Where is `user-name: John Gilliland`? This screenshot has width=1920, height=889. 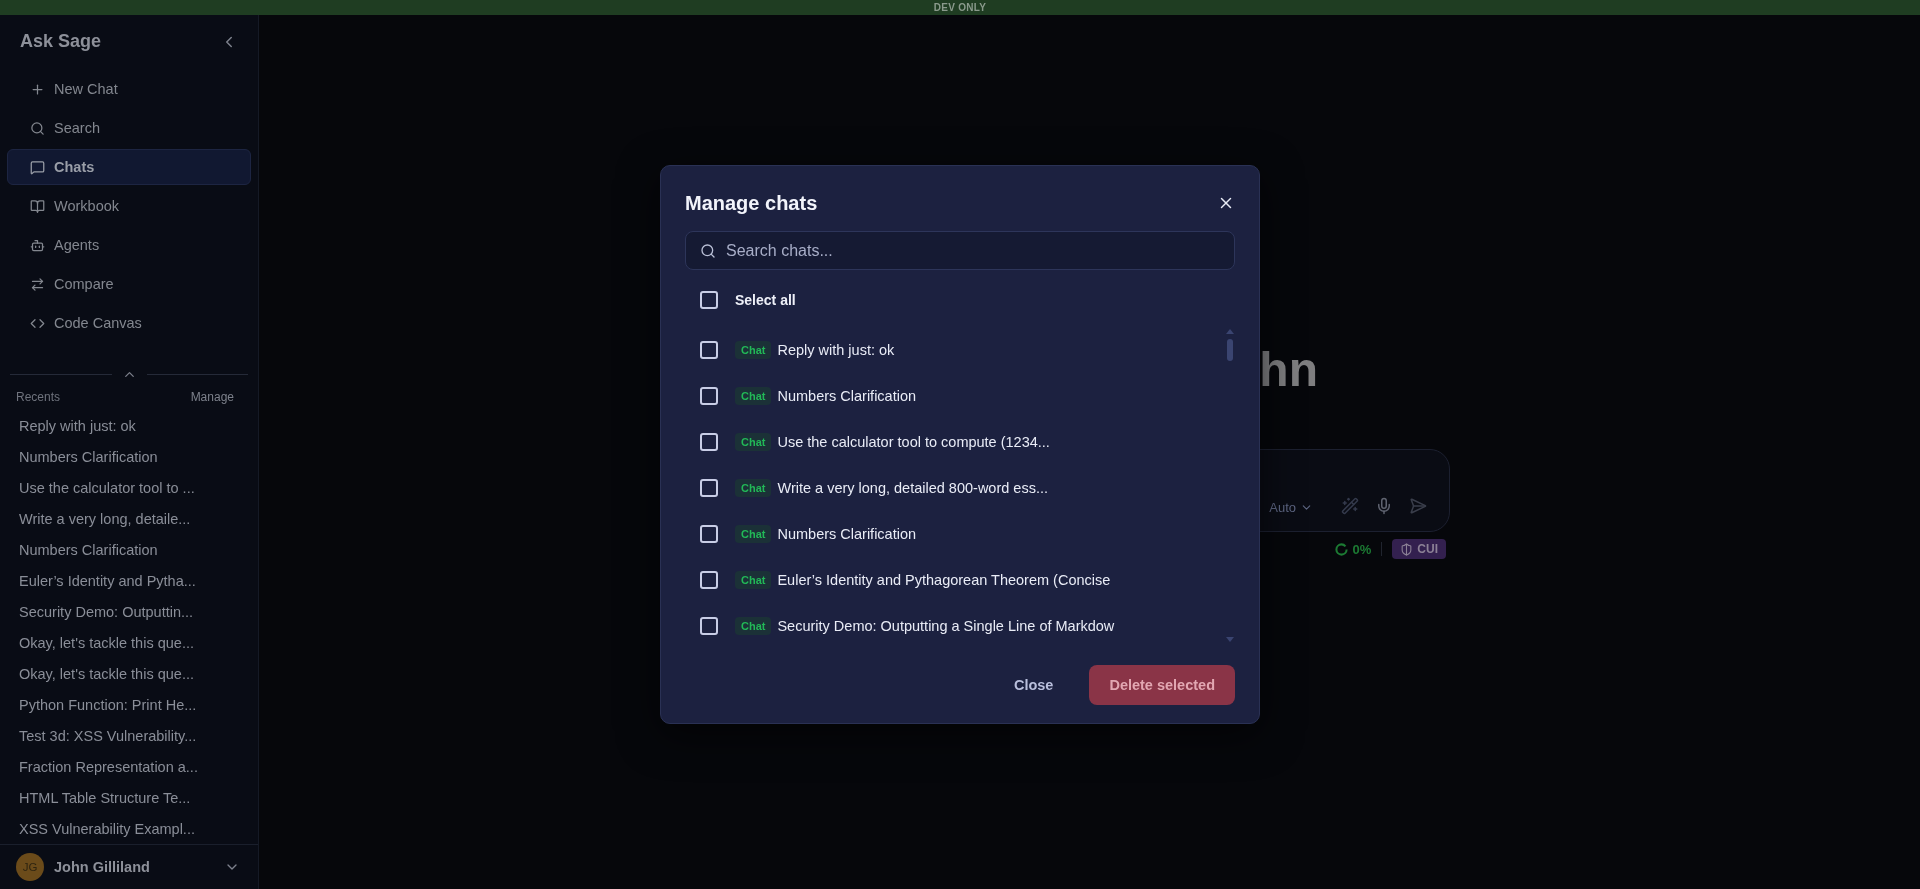
user-name: John Gilliland is located at coordinates (102, 867).